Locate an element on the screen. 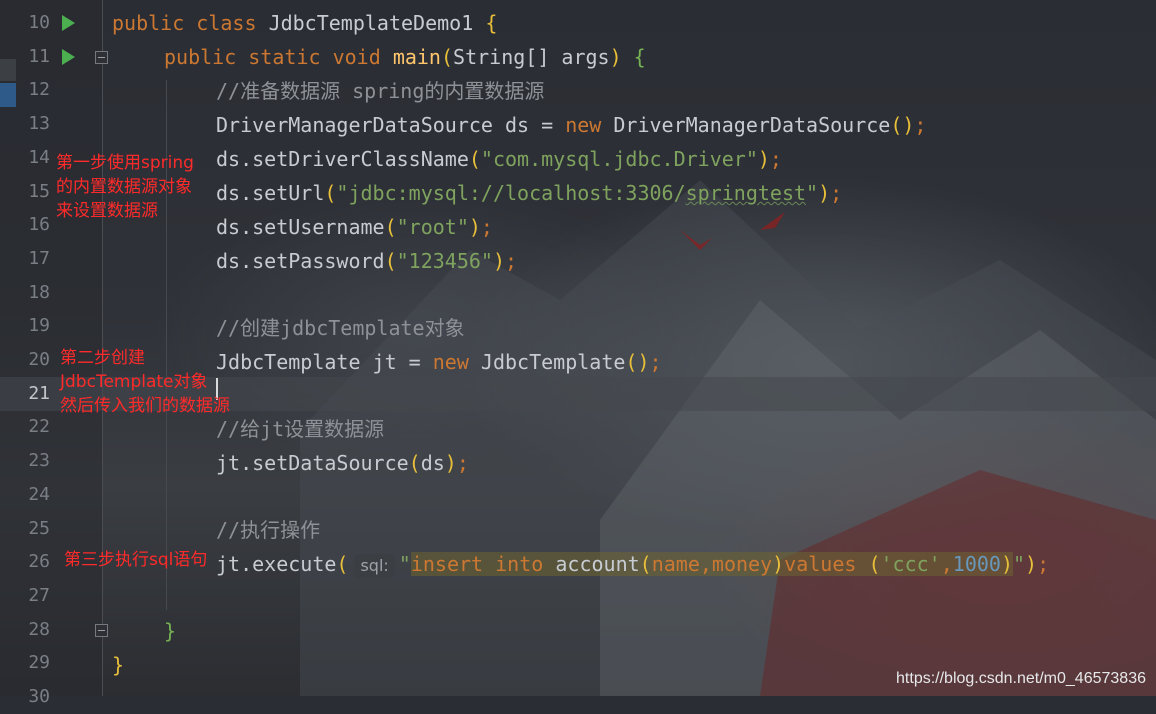 Image resolution: width=1156 pixels, height=714 pixels. line-number: 11 is located at coordinates (34, 57).